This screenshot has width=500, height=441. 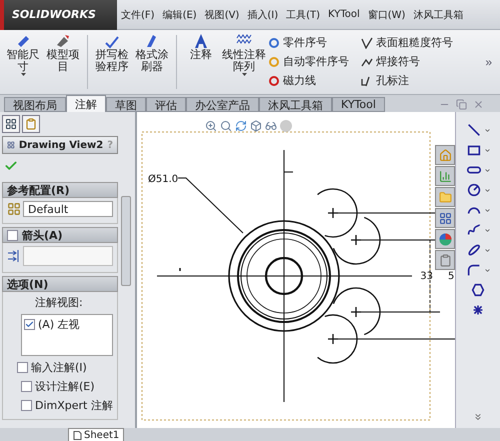 What do you see at coordinates (63, 62) in the screenshot?
I see `ribbon-button: 模型项目` at bounding box center [63, 62].